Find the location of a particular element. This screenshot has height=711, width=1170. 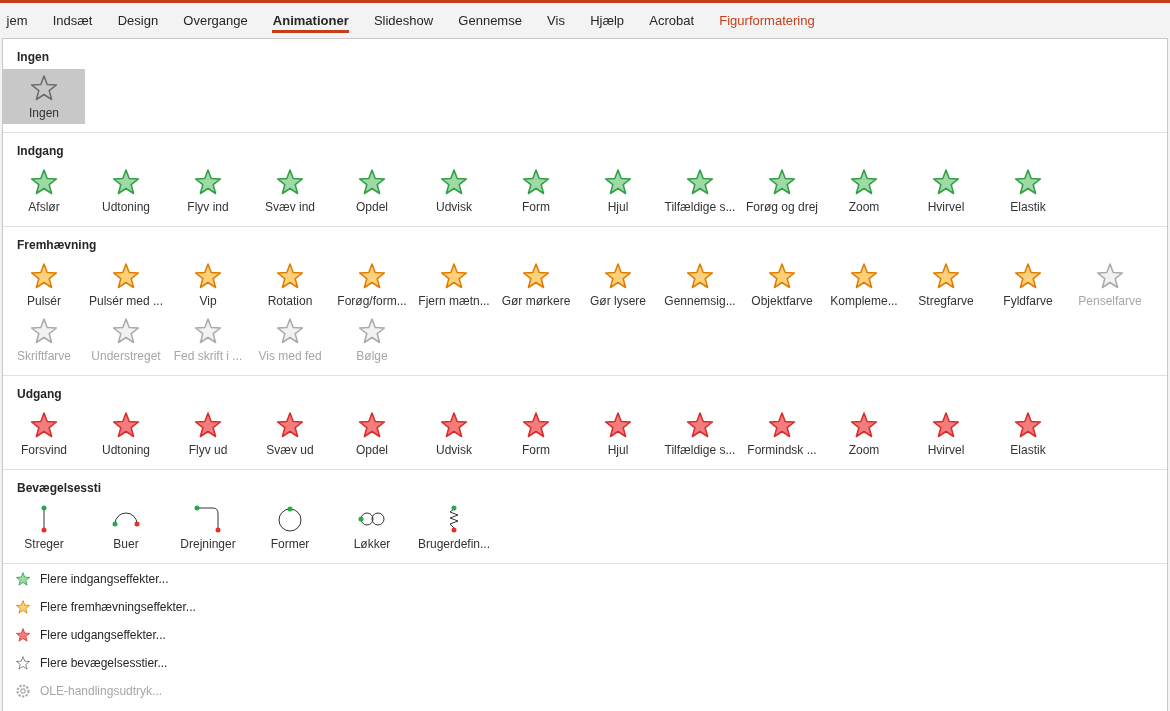

ribbon-tab: Hjælp is located at coordinates (607, 20).